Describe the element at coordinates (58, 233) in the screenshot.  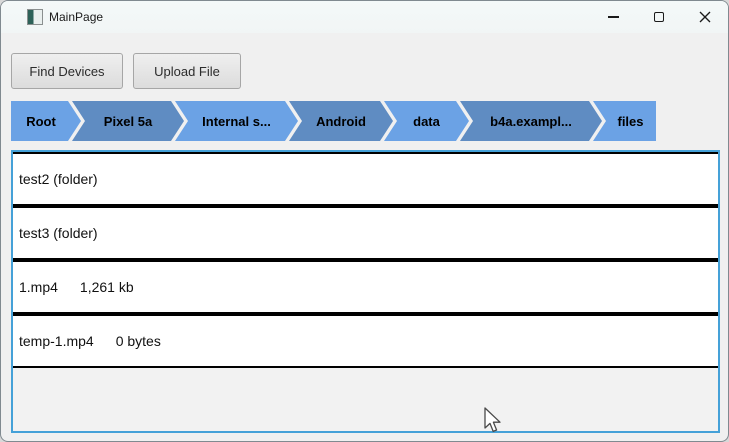
I see `file-name: test3 (folder)` at that location.